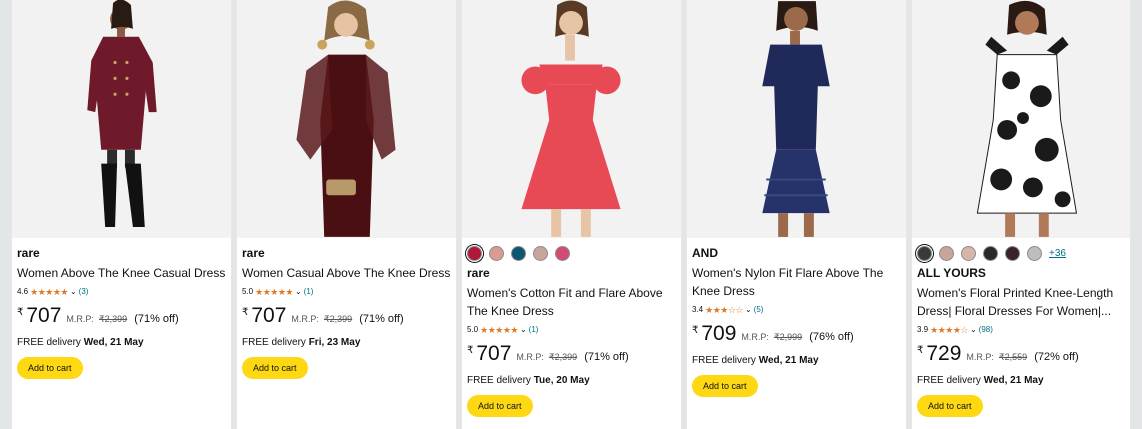  I want to click on product-title: Women Above The Knee Casual Dress, so click(121, 273).